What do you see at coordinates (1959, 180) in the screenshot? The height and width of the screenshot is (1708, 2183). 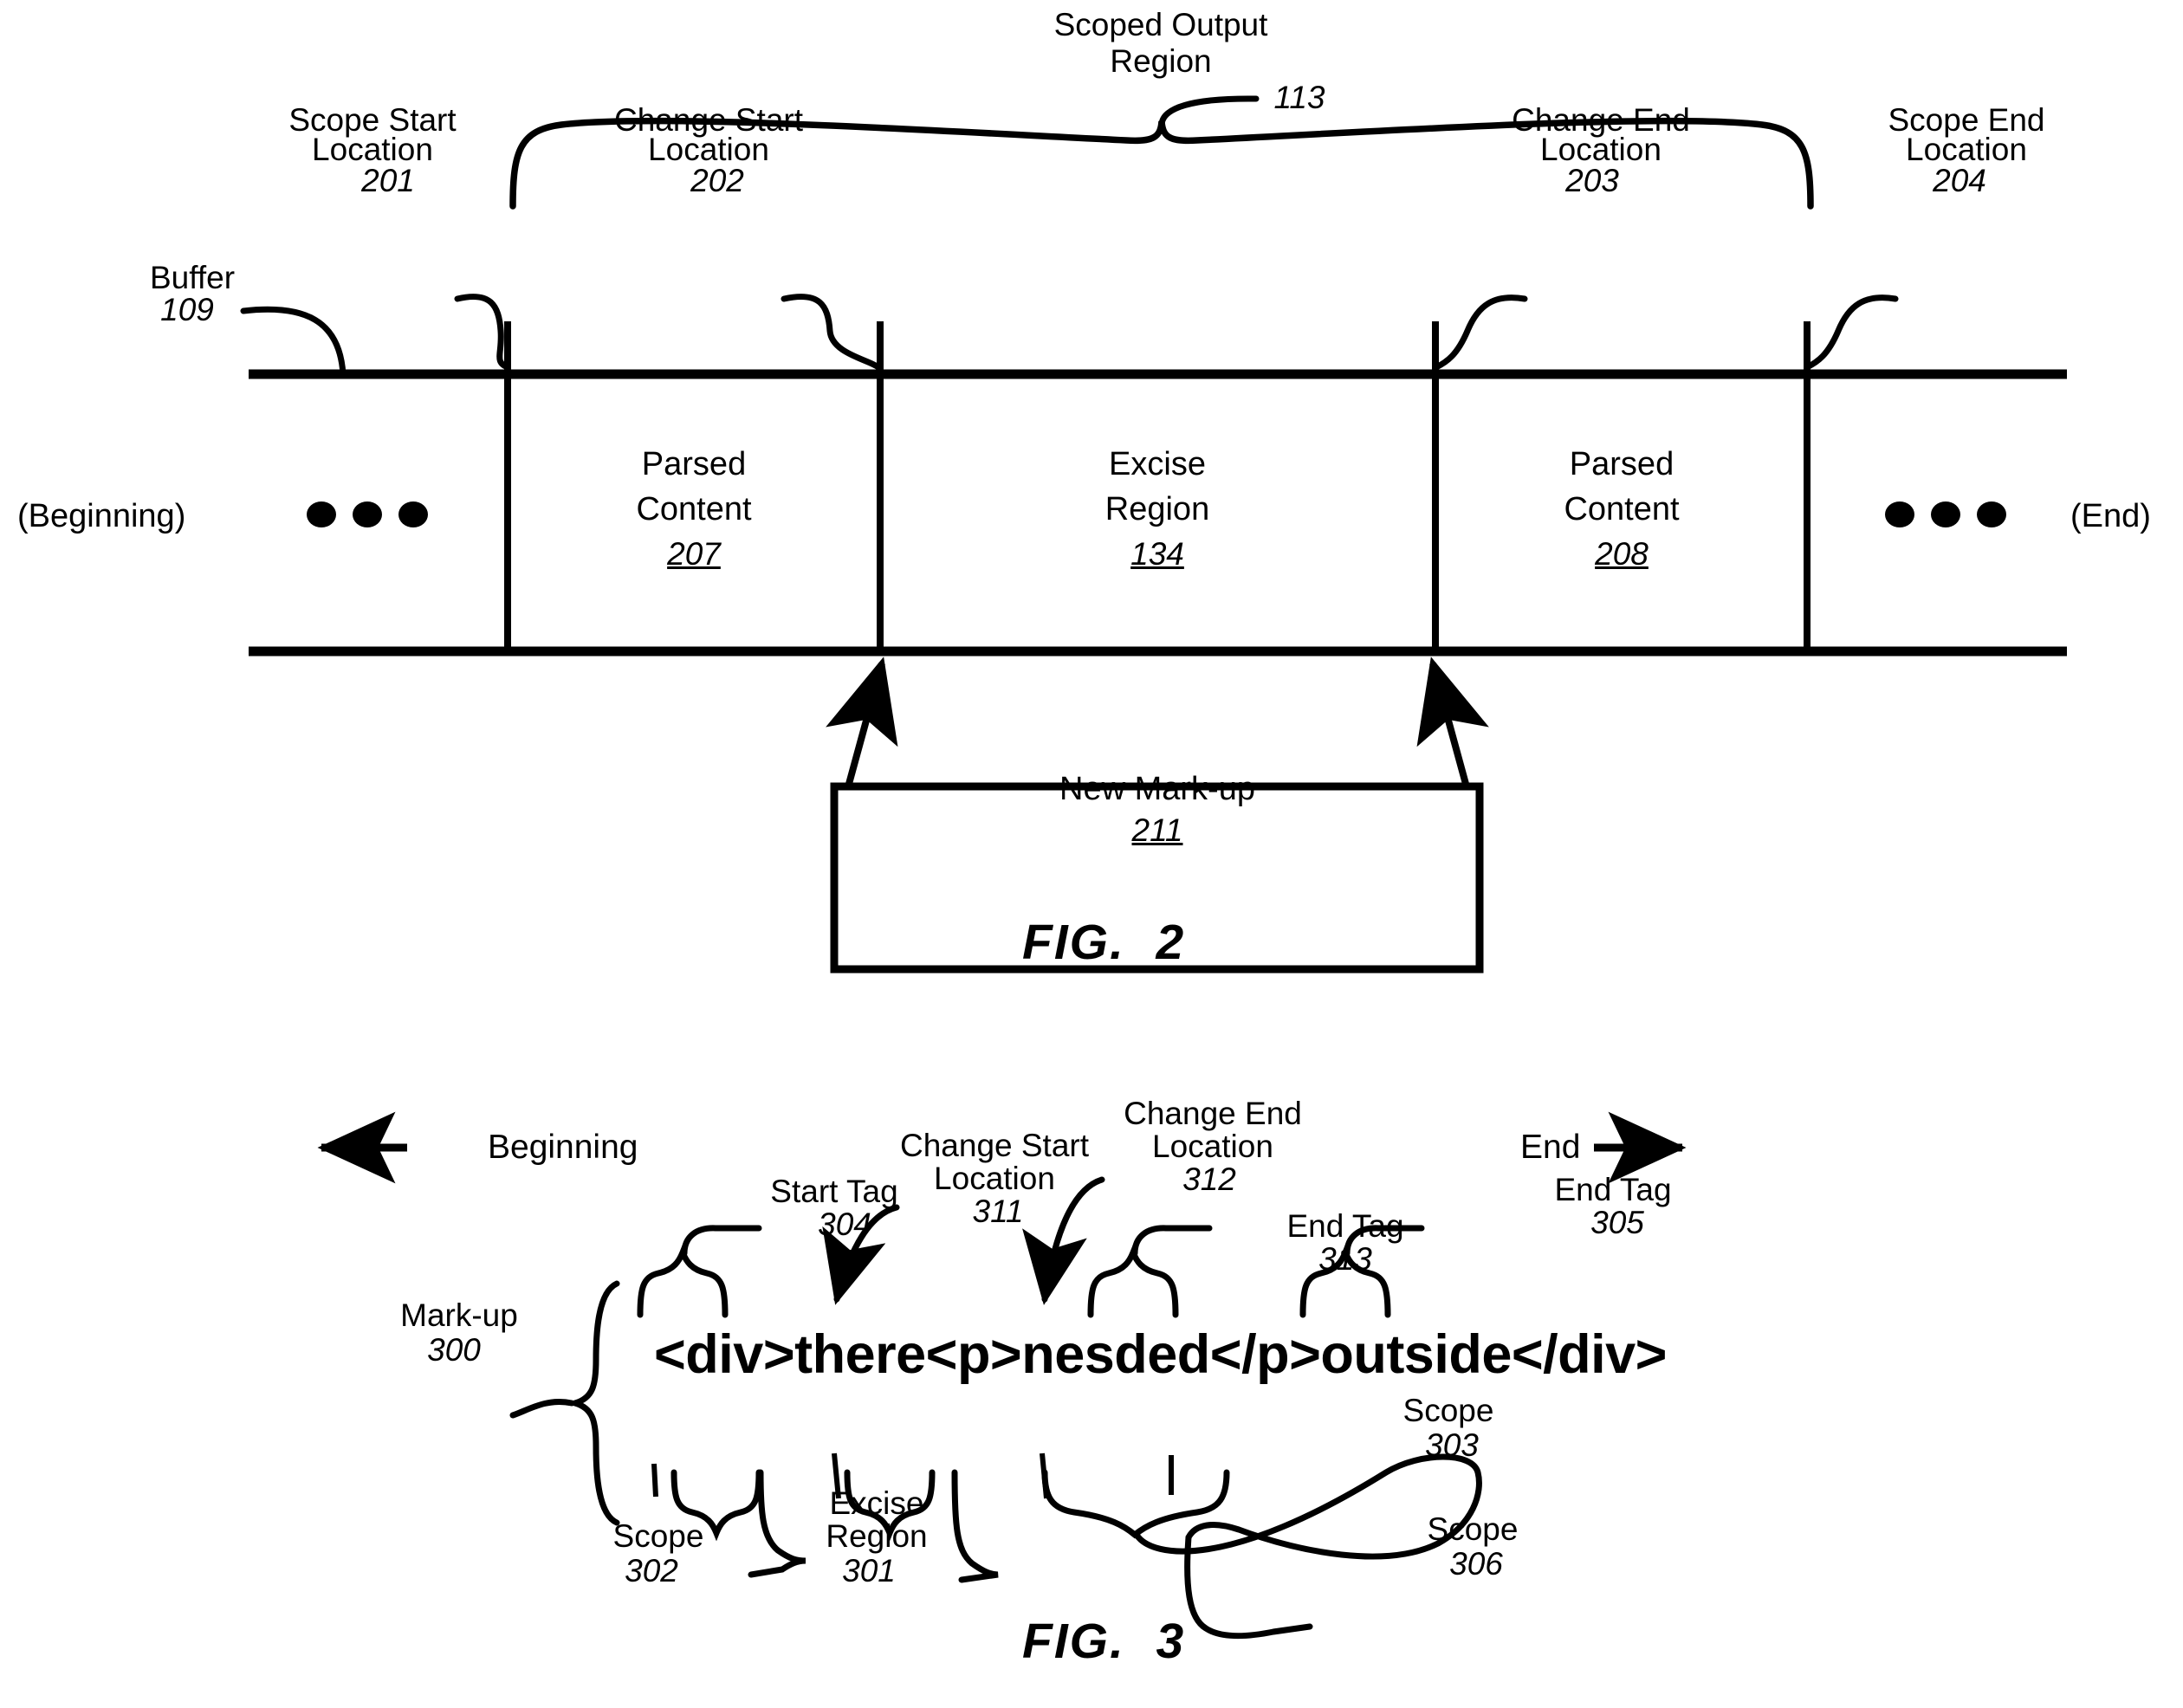 I see `scope-end-location-ref: 204` at bounding box center [1959, 180].